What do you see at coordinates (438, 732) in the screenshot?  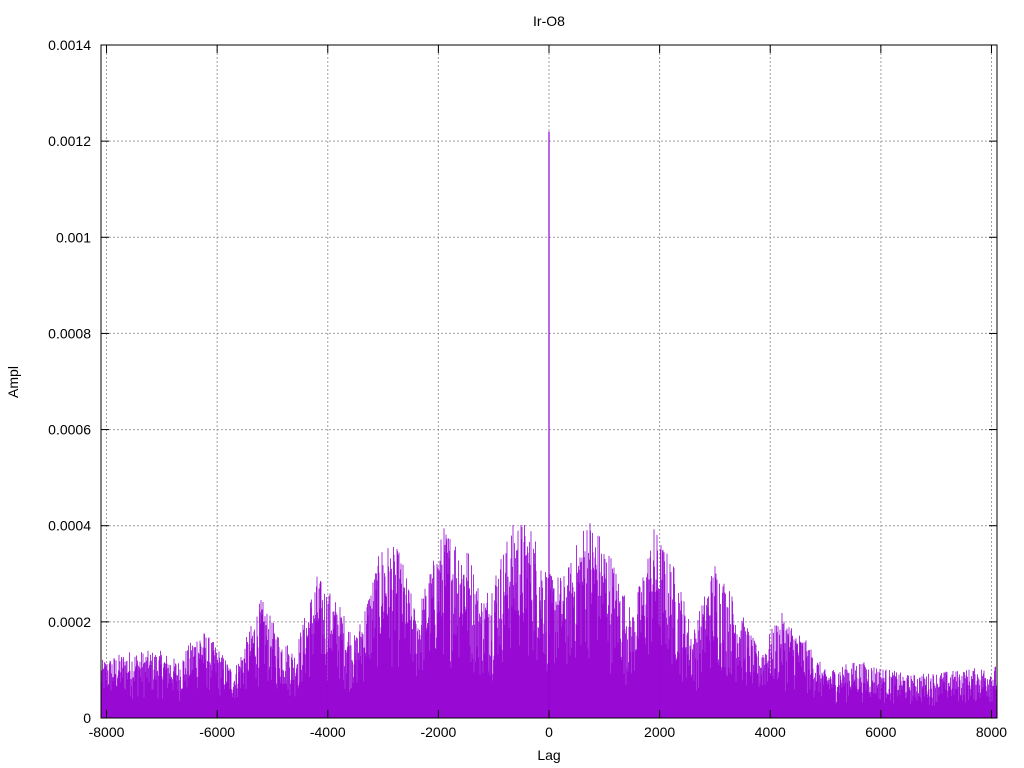 I see `x-tick-label: -2000` at bounding box center [438, 732].